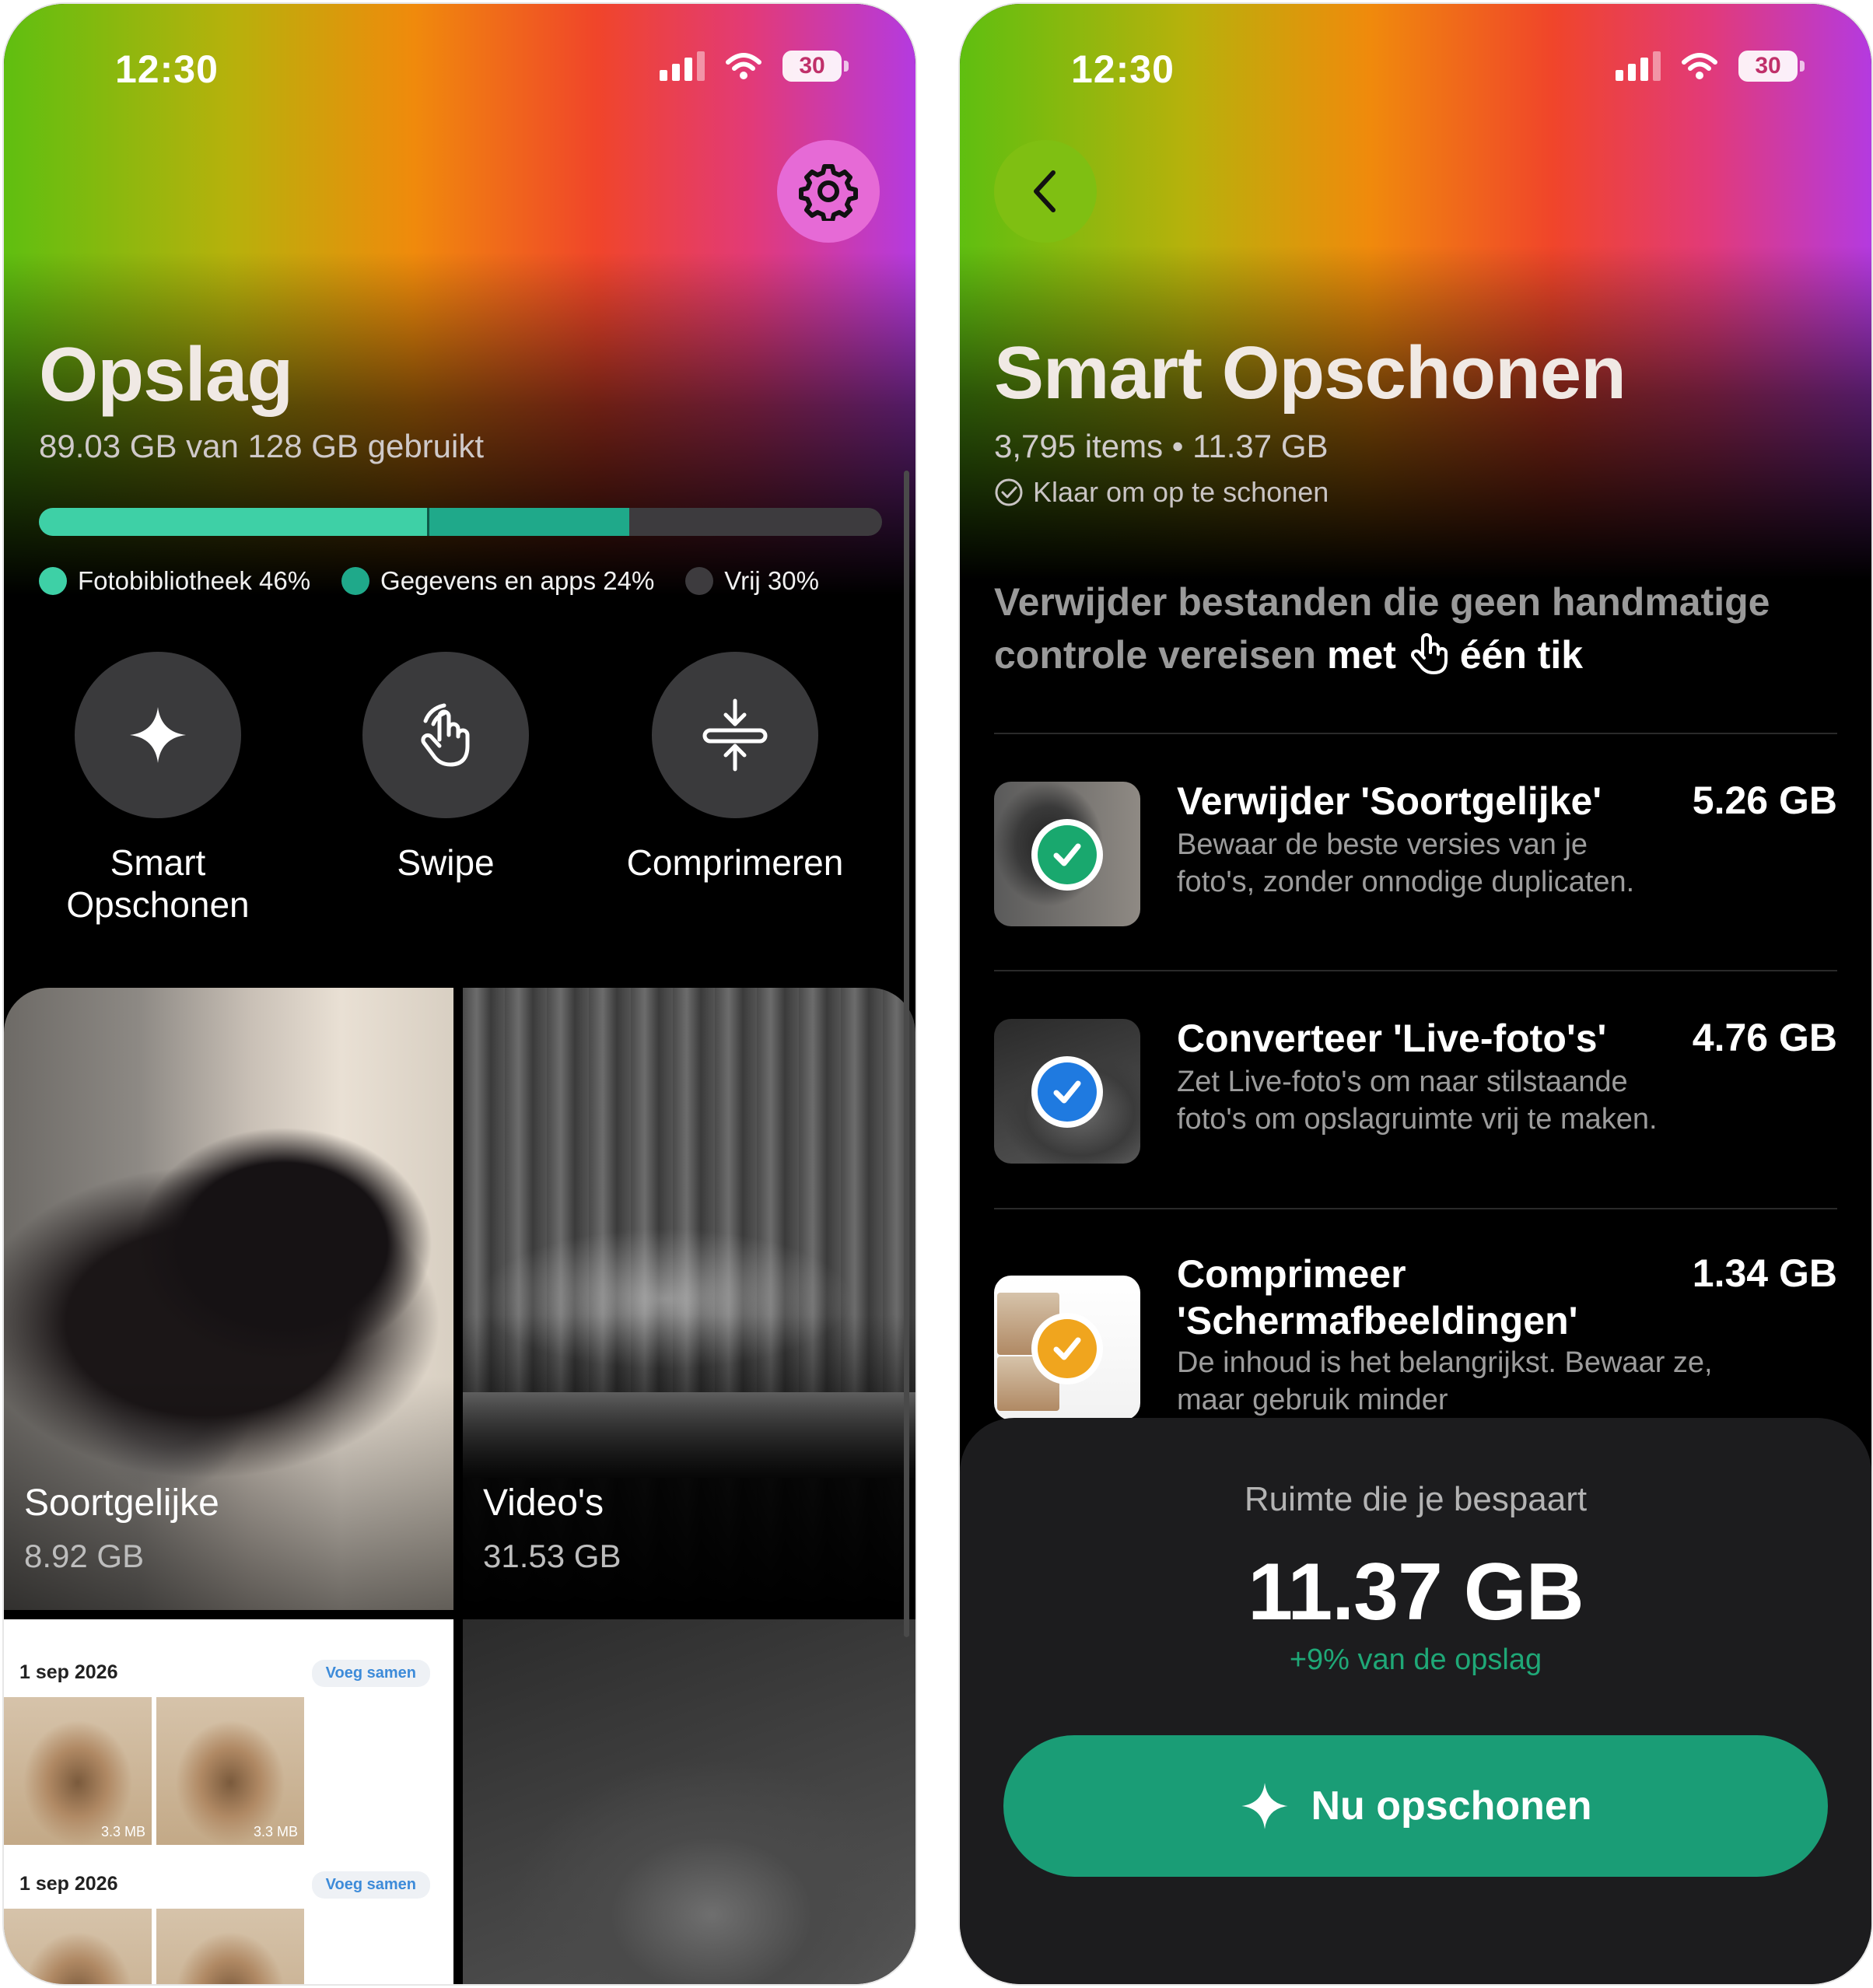 The height and width of the screenshot is (1988, 1873). I want to click on tile-videos: Video's 31.53 GB, so click(689, 1299).